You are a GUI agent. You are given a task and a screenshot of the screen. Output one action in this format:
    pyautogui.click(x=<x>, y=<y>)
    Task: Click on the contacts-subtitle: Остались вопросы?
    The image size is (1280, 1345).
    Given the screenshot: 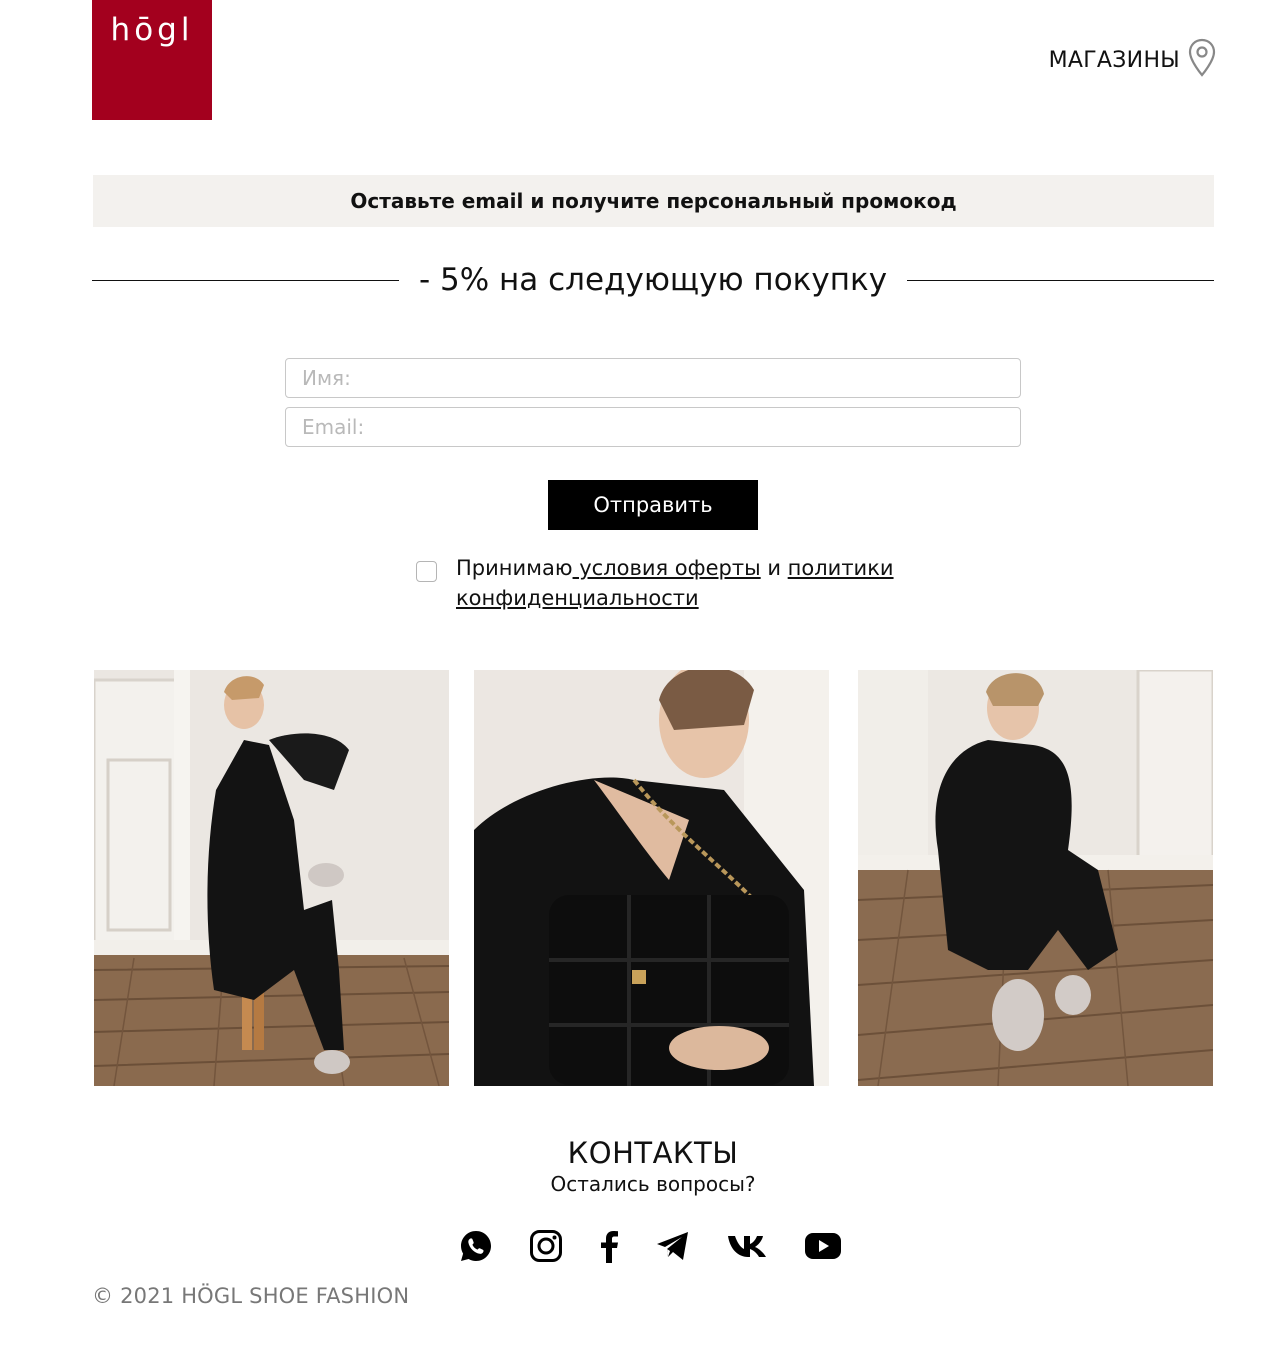 What is the action you would take?
    pyautogui.click(x=653, y=1184)
    